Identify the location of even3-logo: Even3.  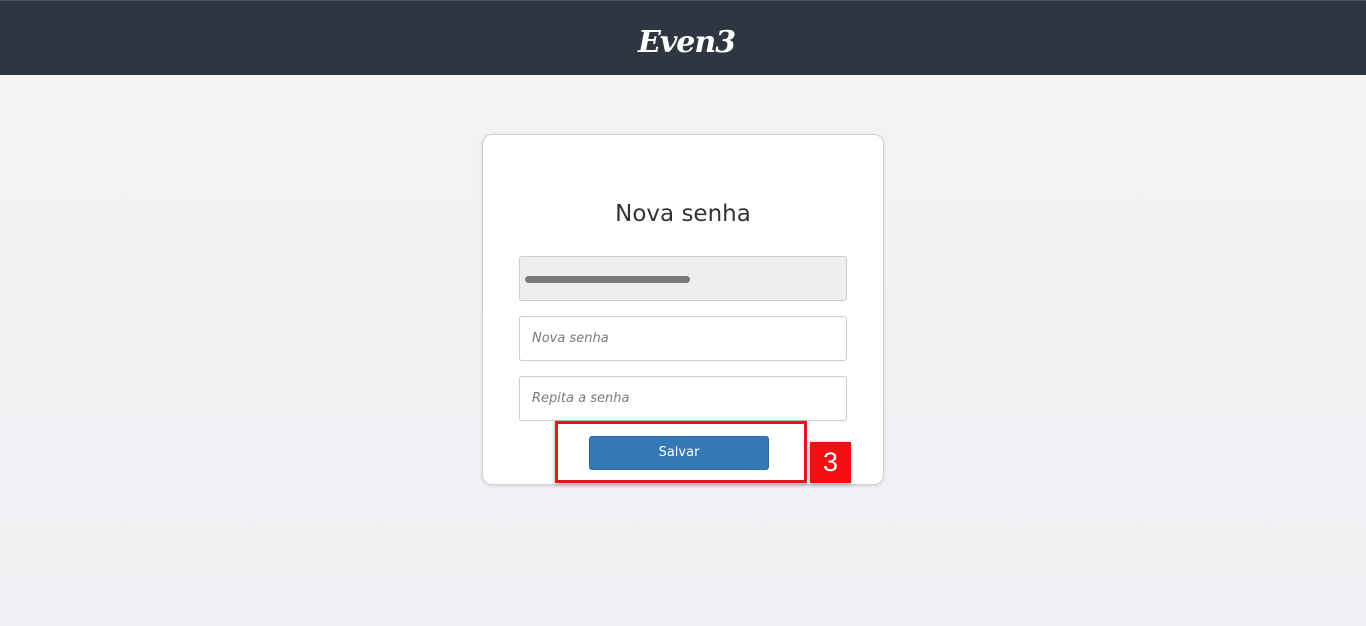
(687, 43).